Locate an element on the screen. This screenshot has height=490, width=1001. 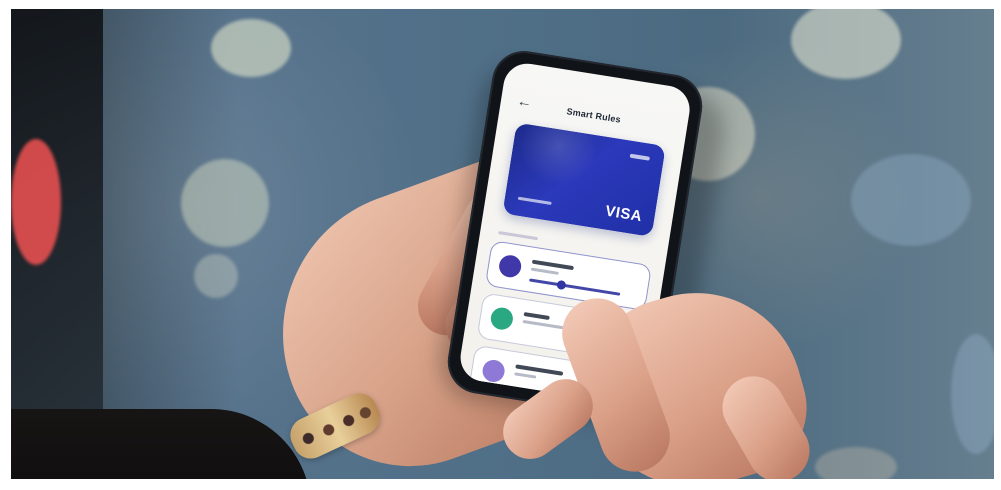
back-arrow-icon: ← is located at coordinates (524, 101).